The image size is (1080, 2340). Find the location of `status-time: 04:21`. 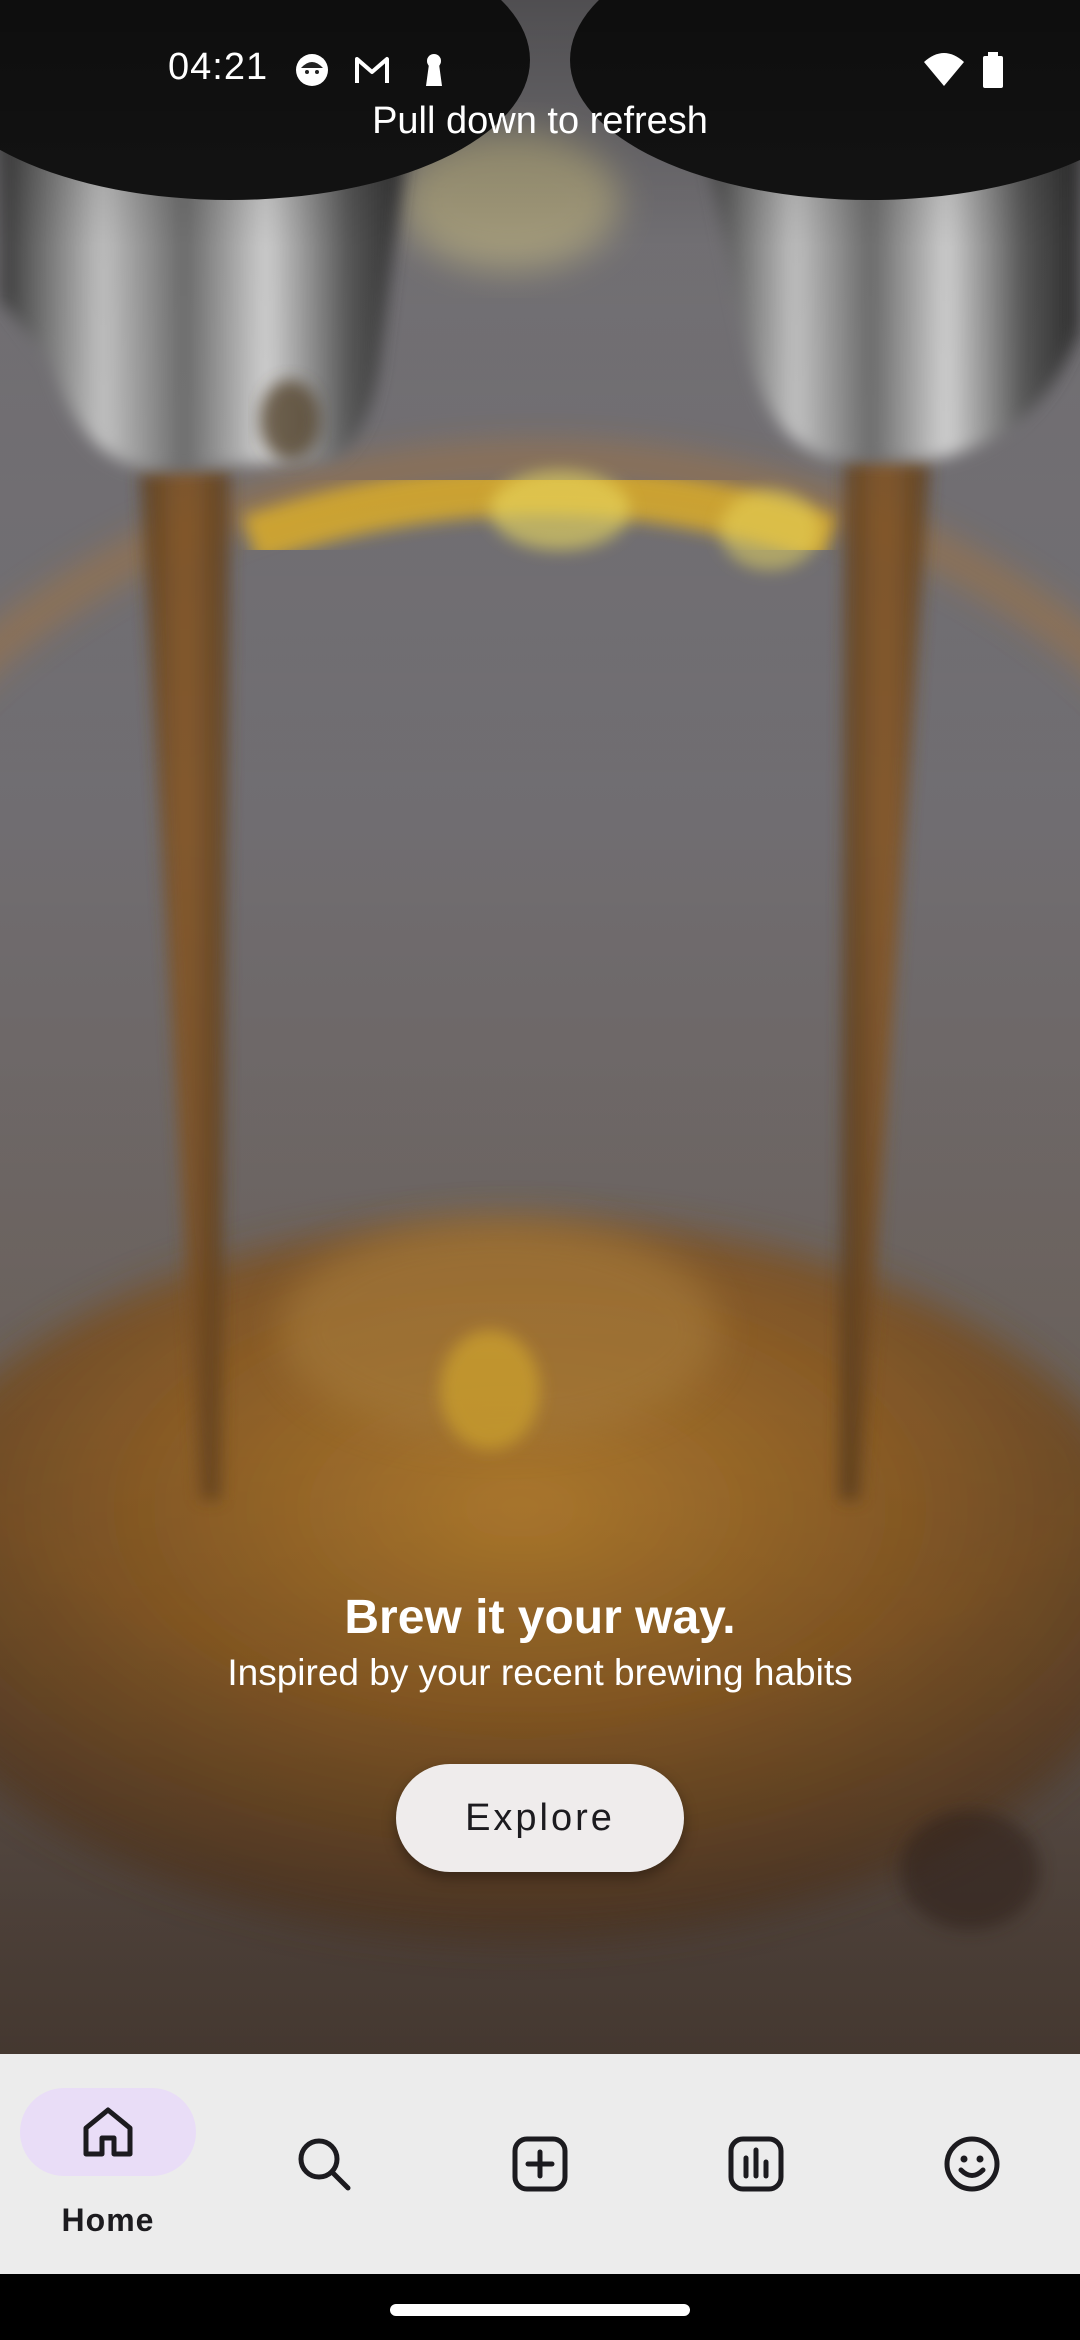

status-time: 04:21 is located at coordinates (218, 67).